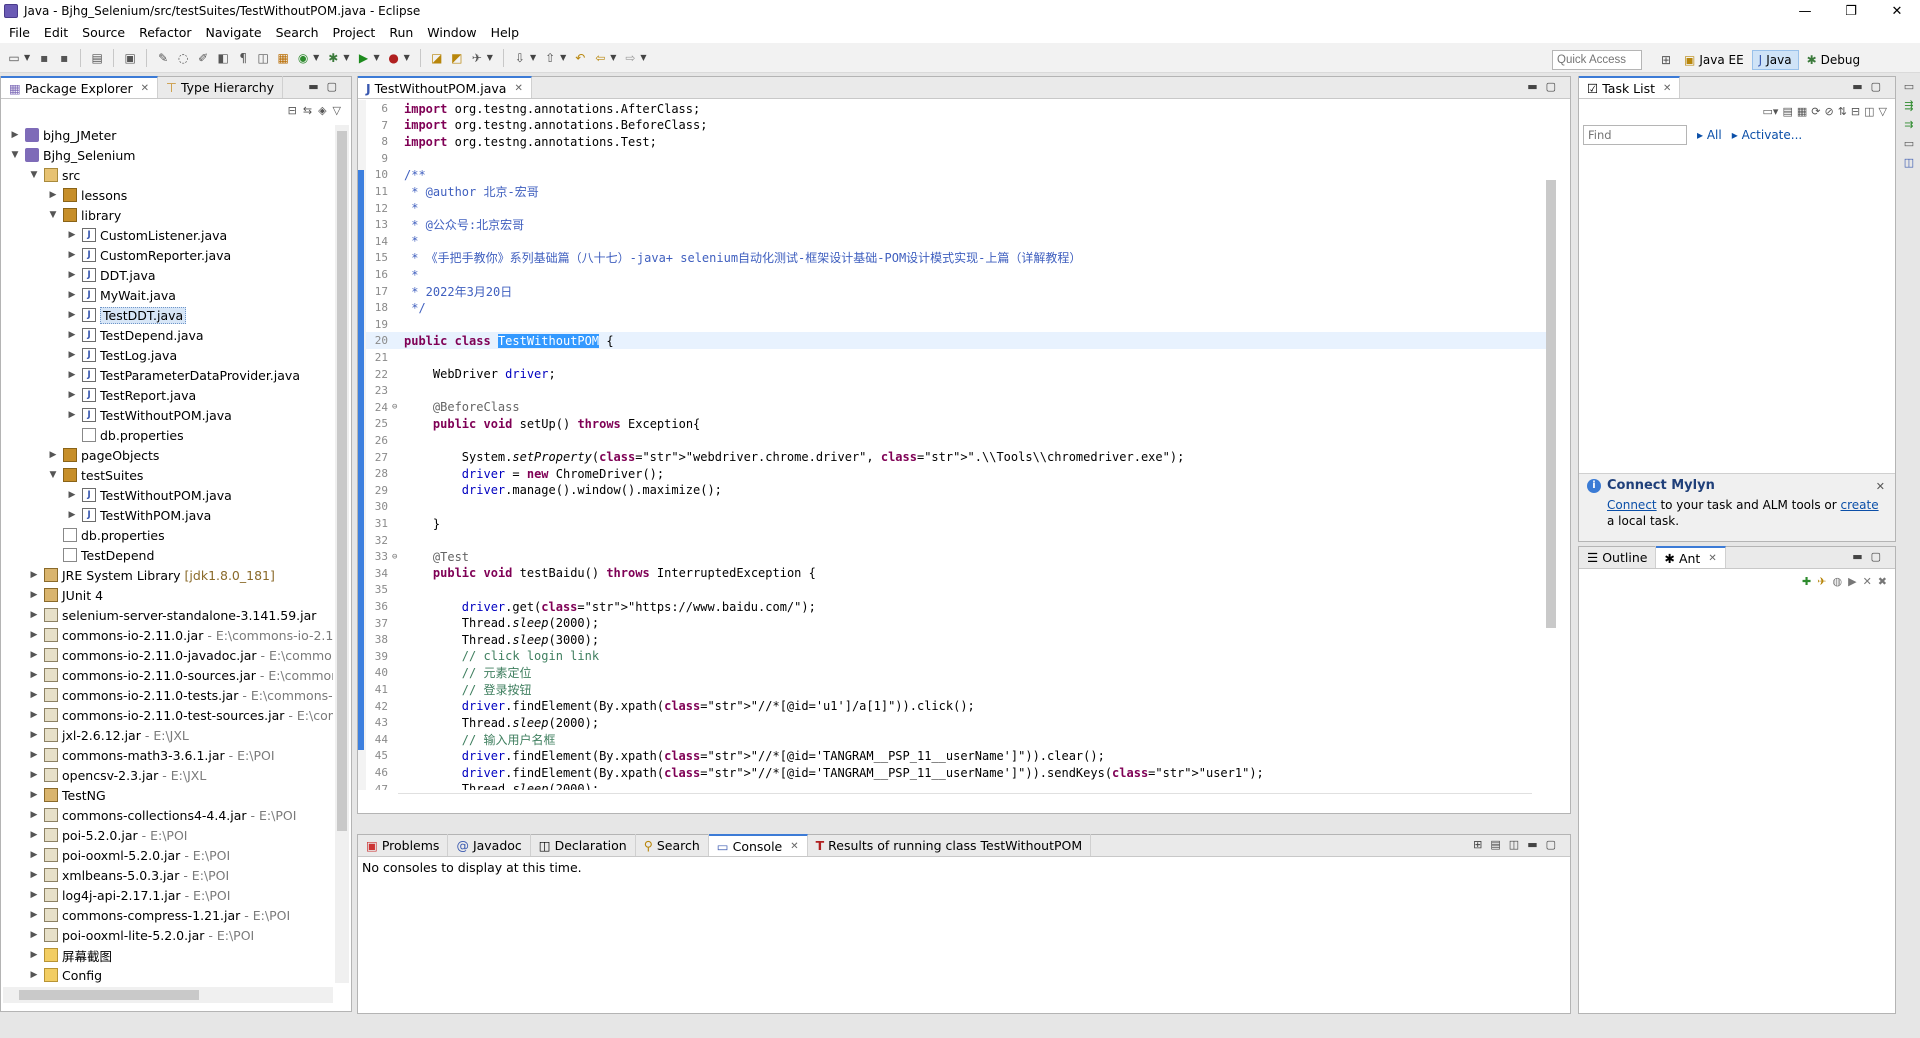 This screenshot has height=1038, width=1920. What do you see at coordinates (437, 58) in the screenshot?
I see `open-type-icon: ◪` at bounding box center [437, 58].